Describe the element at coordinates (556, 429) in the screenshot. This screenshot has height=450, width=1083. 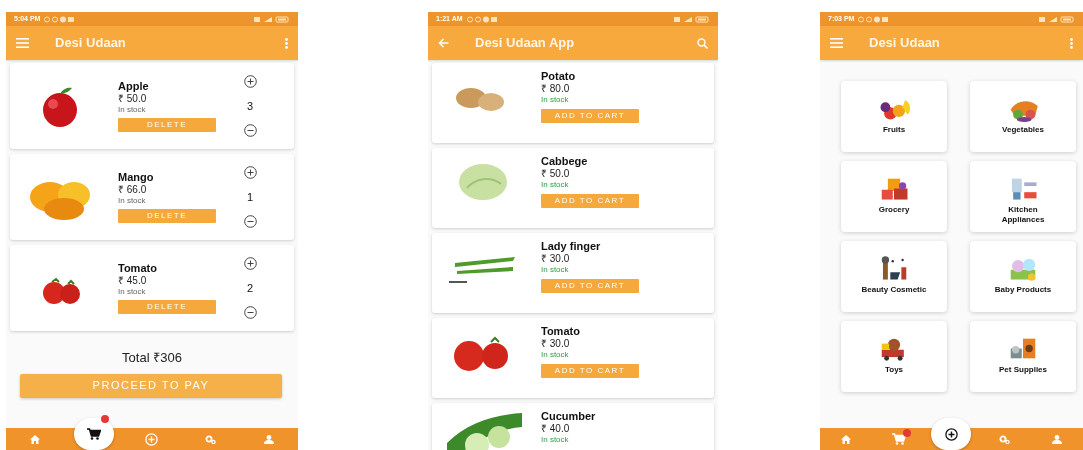
I see `product-price: ₹ 40.0` at that location.